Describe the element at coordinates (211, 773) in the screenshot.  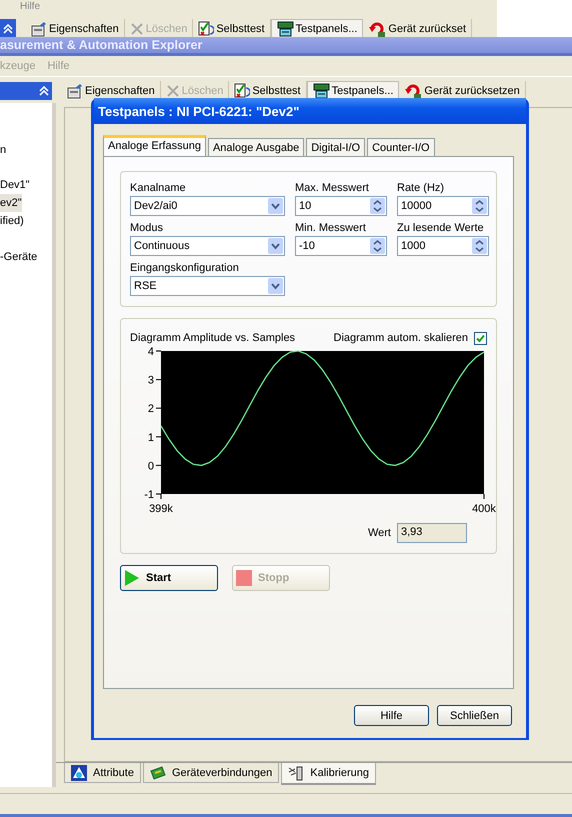
I see `tab: Geräteverbindungen` at that location.